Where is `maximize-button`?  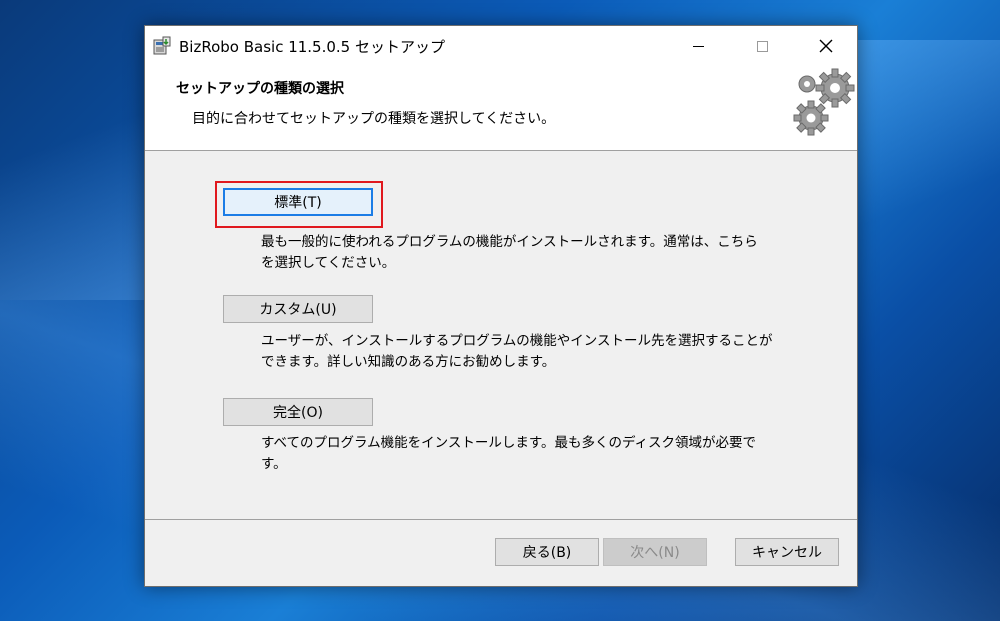
maximize-button is located at coordinates (762, 46).